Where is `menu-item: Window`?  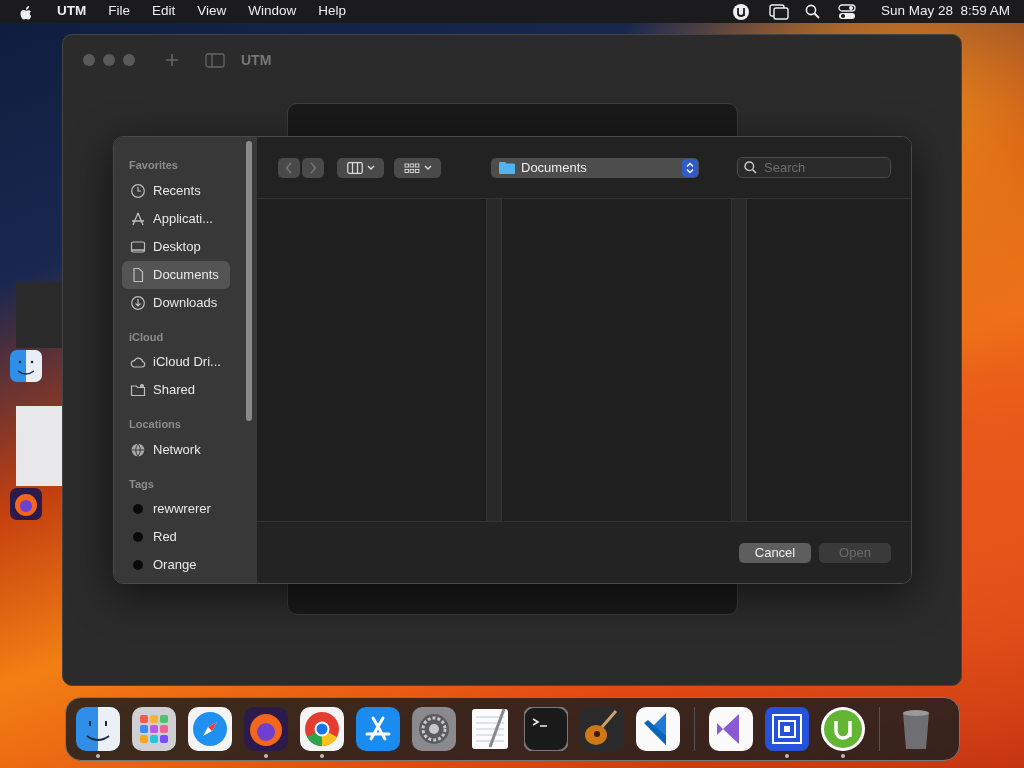 menu-item: Window is located at coordinates (272, 11).